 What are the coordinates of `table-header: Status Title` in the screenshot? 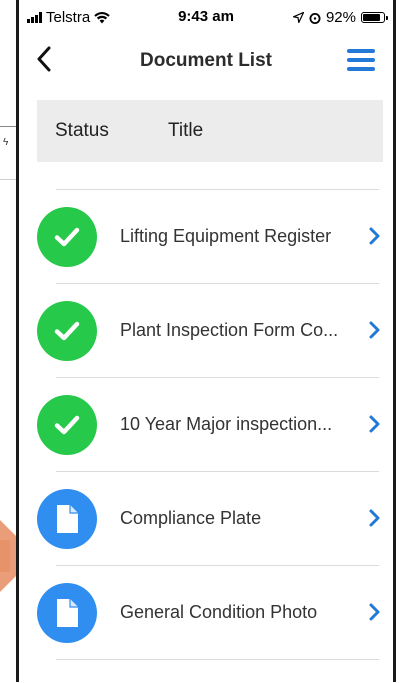 It's located at (210, 131).